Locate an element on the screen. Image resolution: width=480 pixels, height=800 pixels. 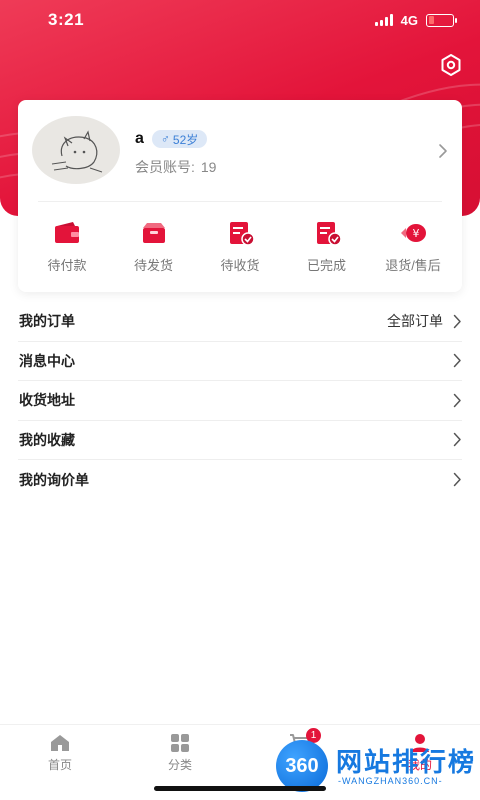
menu-label: 我的订单 is located at coordinates (47, 321).